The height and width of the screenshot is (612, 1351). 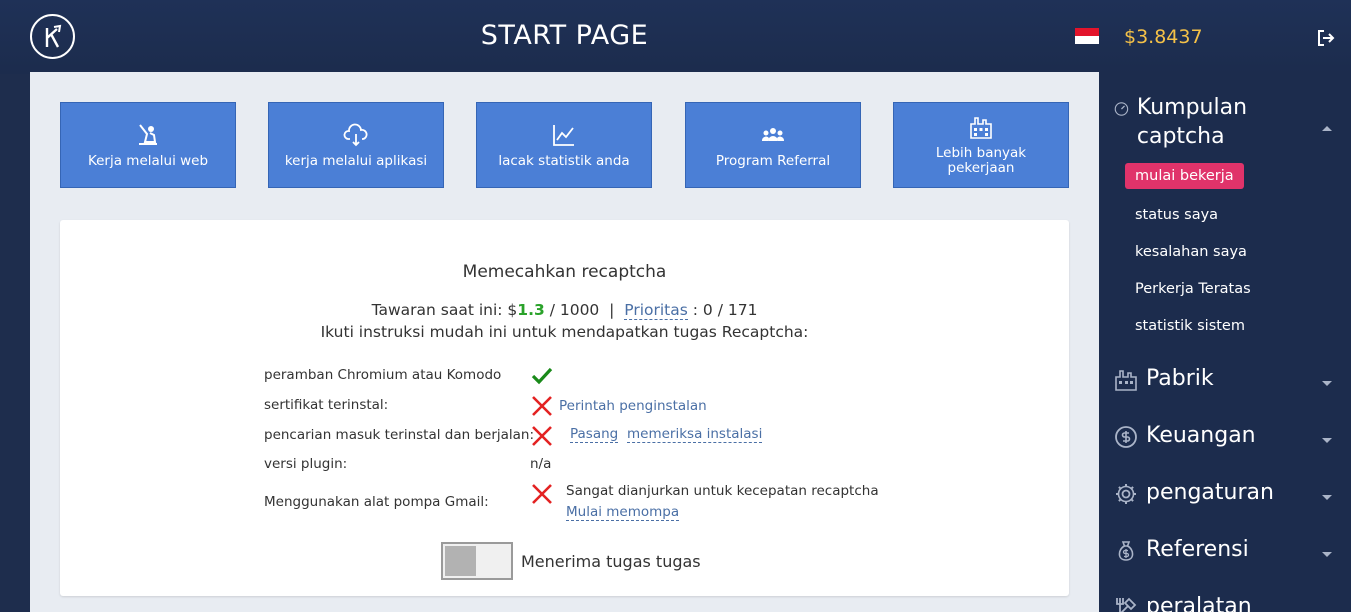 What do you see at coordinates (594, 434) in the screenshot?
I see `install-plugin-link: Pasang` at bounding box center [594, 434].